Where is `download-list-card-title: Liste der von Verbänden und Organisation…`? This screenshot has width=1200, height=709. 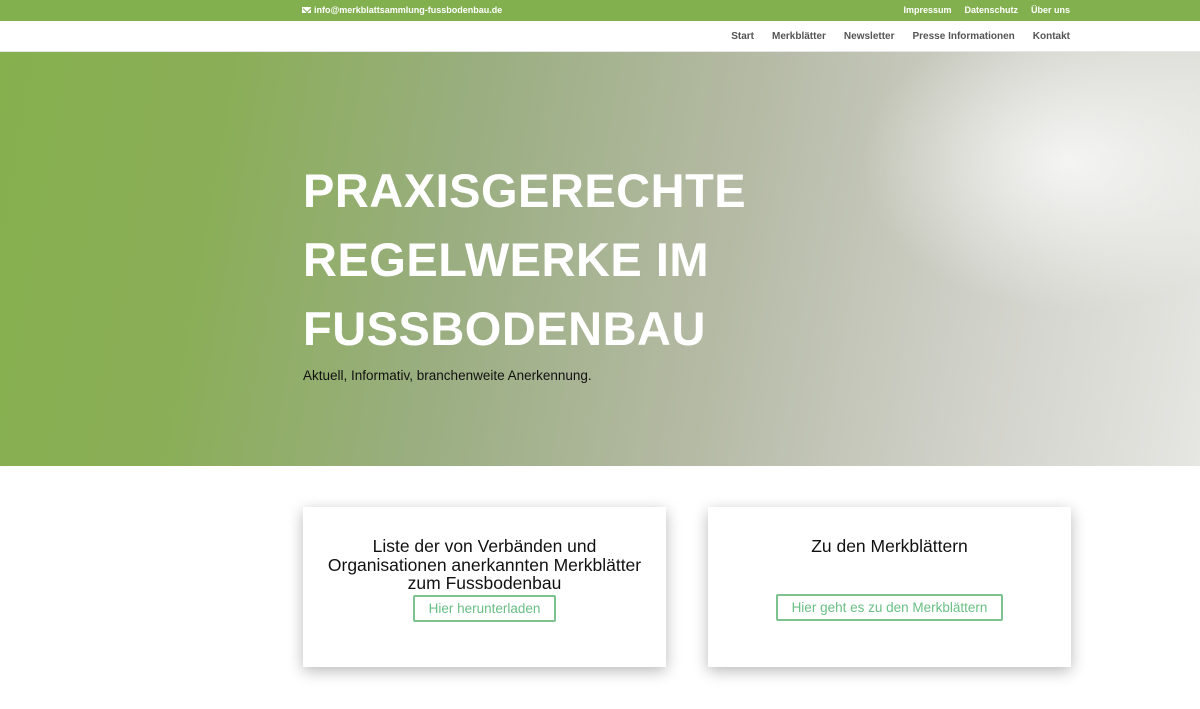
download-list-card-title: Liste der von Verbänden und Organisation… is located at coordinates (484, 564).